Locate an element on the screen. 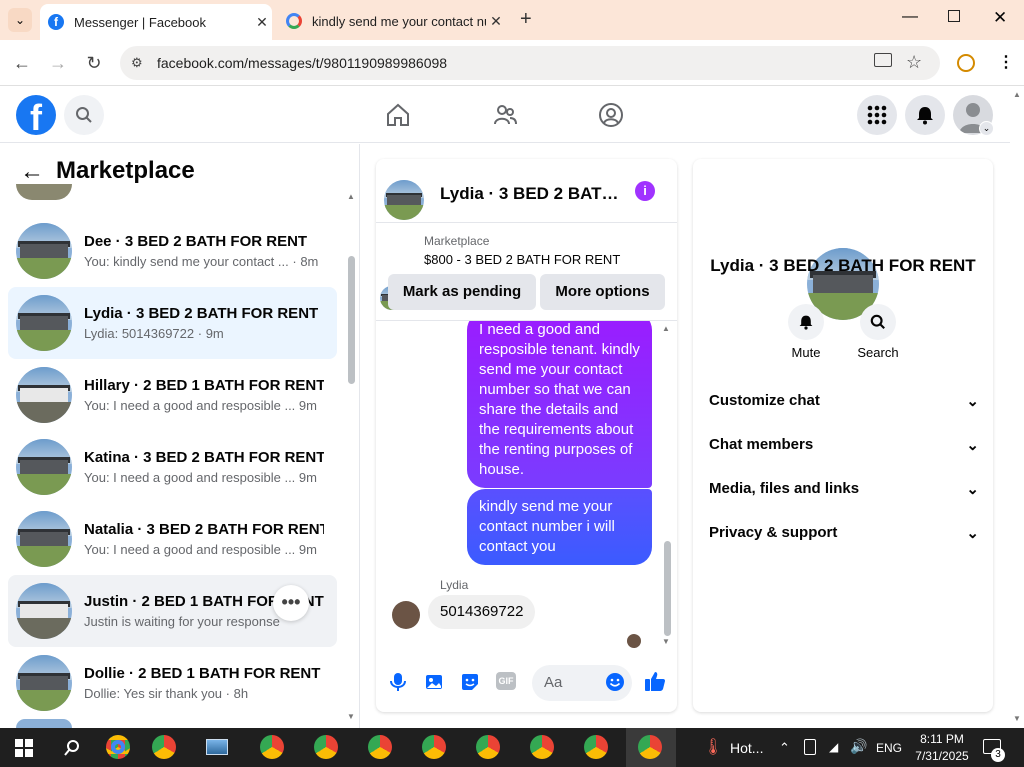 The image size is (1024, 767). language-indicator: ENG is located at coordinates (889, 748).